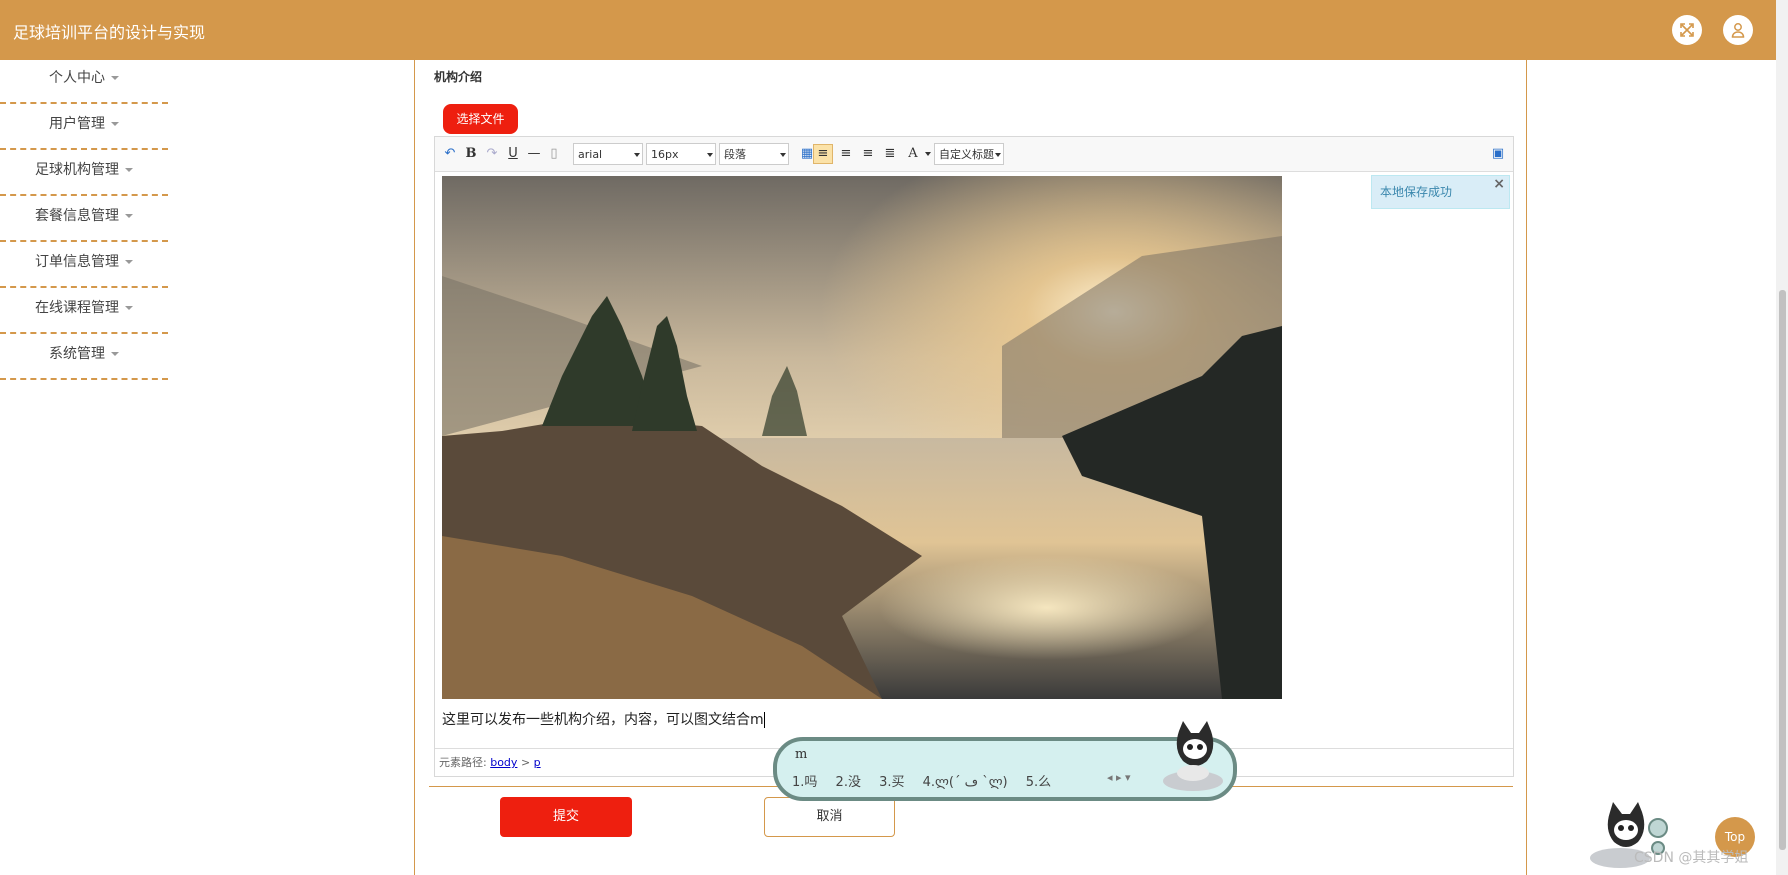  Describe the element at coordinates (890, 154) in the screenshot. I see `align-justify-icon: ≣` at that location.